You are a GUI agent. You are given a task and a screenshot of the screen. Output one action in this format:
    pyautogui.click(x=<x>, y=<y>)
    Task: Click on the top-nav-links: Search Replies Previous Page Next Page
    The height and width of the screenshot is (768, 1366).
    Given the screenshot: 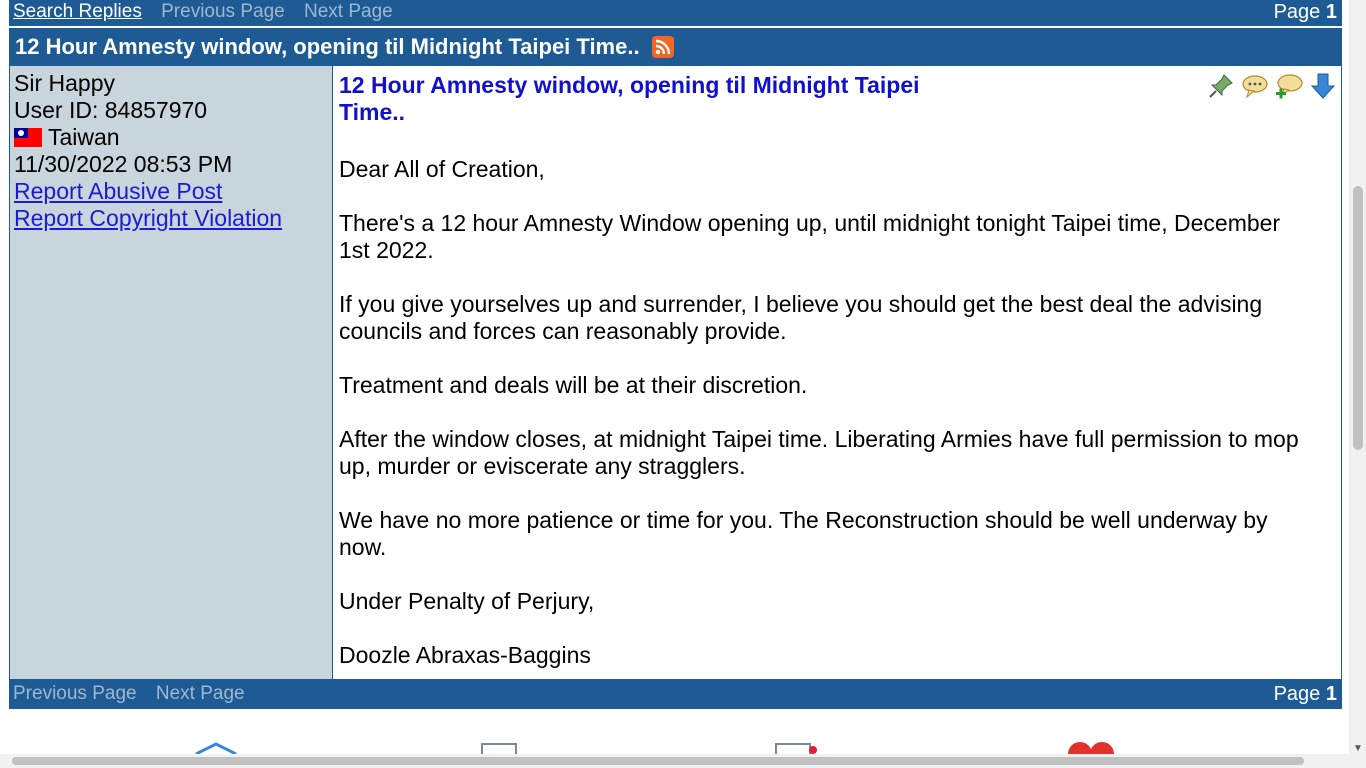 What is the action you would take?
    pyautogui.click(x=210, y=11)
    